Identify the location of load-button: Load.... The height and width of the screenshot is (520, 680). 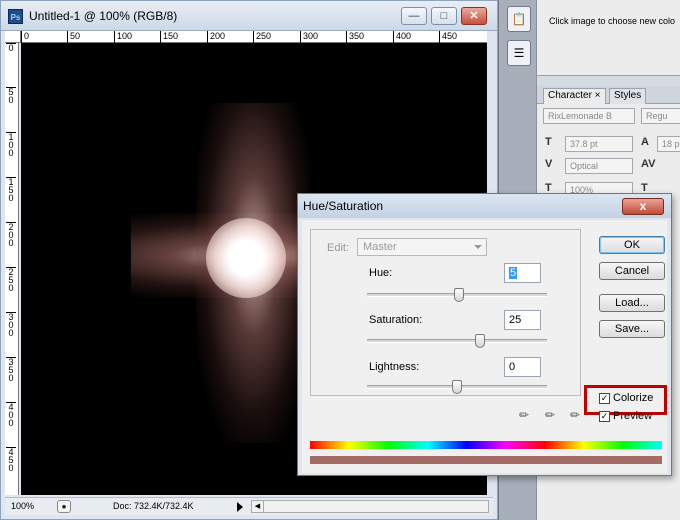
(632, 303).